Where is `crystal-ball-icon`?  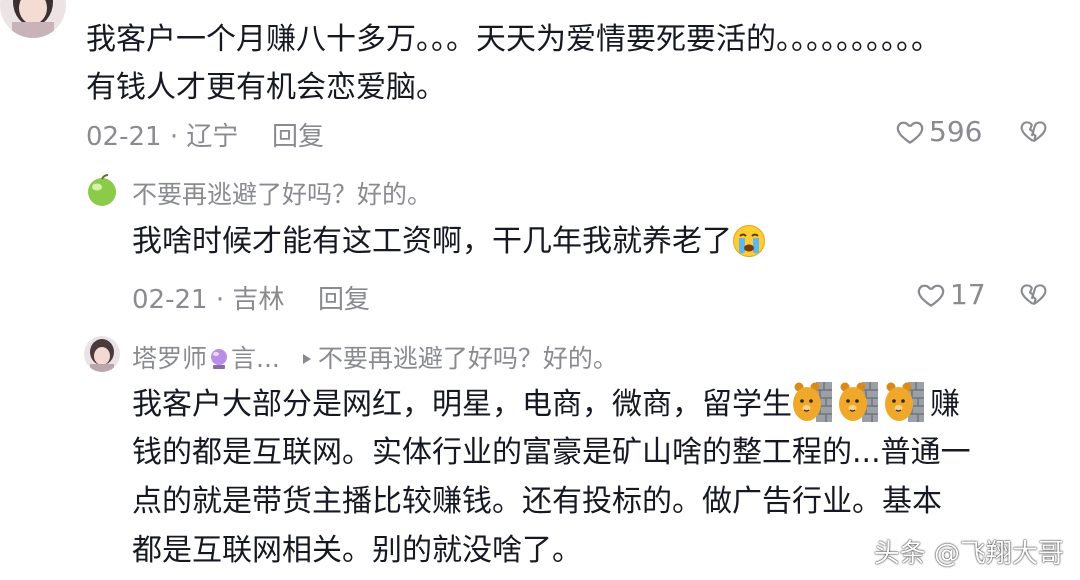 crystal-ball-icon is located at coordinates (219, 359).